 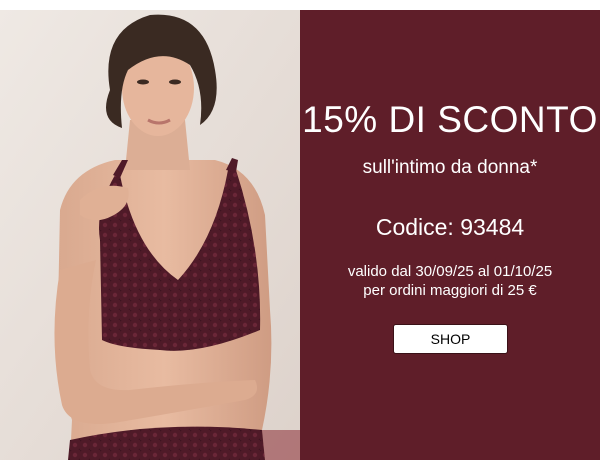 I want to click on promo-code: Codice: 93484, so click(x=450, y=227).